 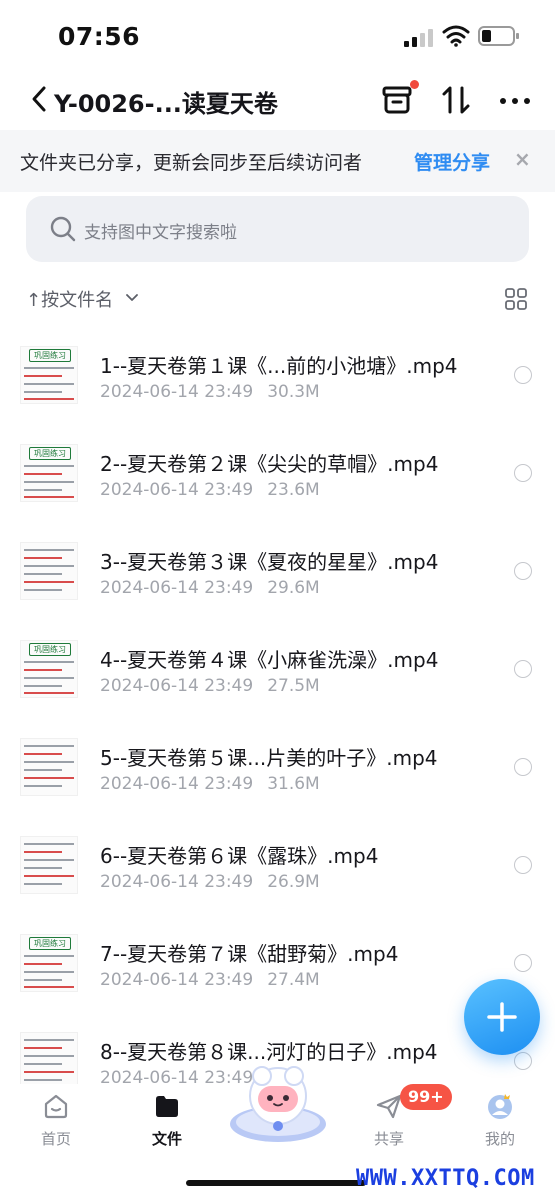 What do you see at coordinates (269, 660) in the screenshot?
I see `file-name: 4--夏天卷第４课《小麻雀洗澡》.mp4` at bounding box center [269, 660].